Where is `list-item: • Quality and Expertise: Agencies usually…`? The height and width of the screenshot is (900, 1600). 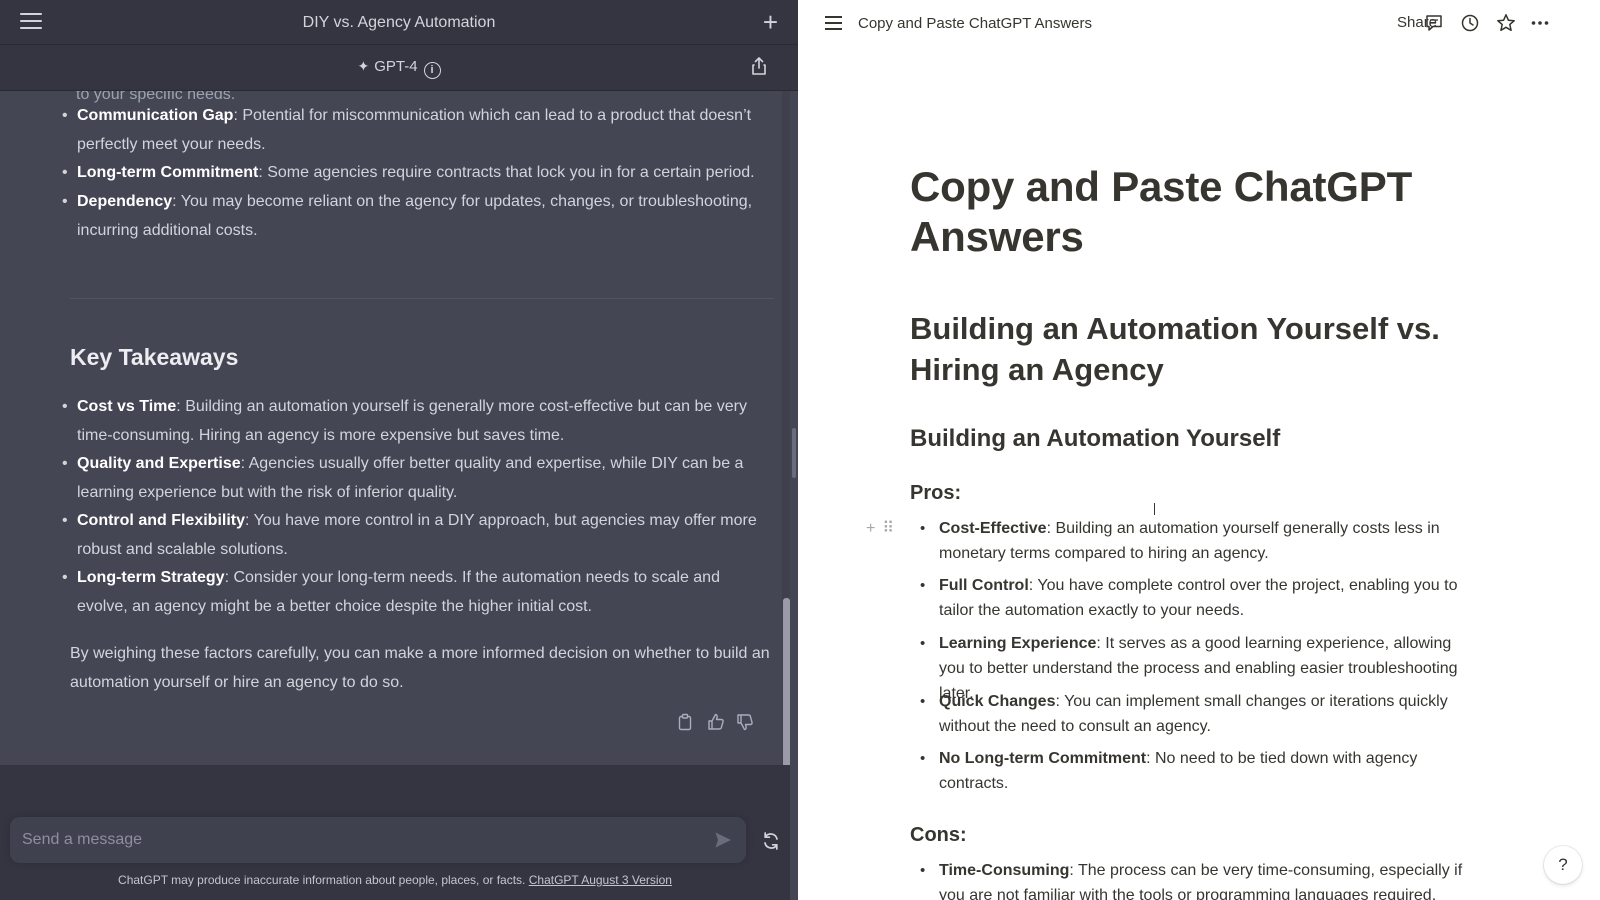 list-item: • Quality and Expertise: Agencies usually… is located at coordinates (403, 478).